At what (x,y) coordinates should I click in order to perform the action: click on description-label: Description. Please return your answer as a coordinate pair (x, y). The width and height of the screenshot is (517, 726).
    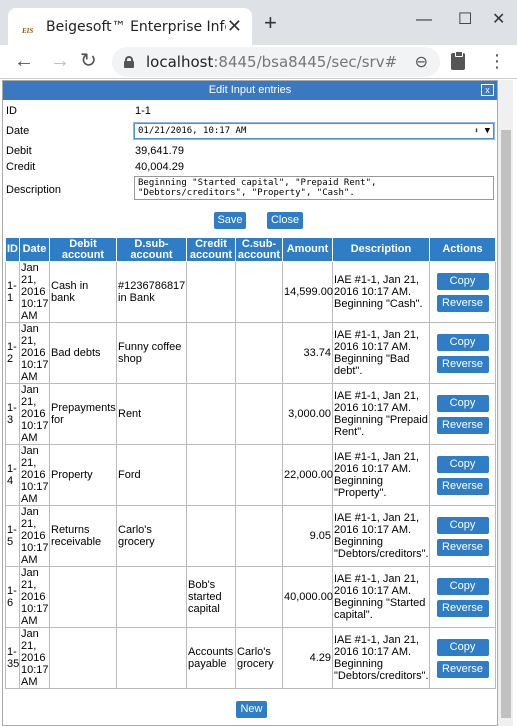
    Looking at the image, I should click on (34, 190).